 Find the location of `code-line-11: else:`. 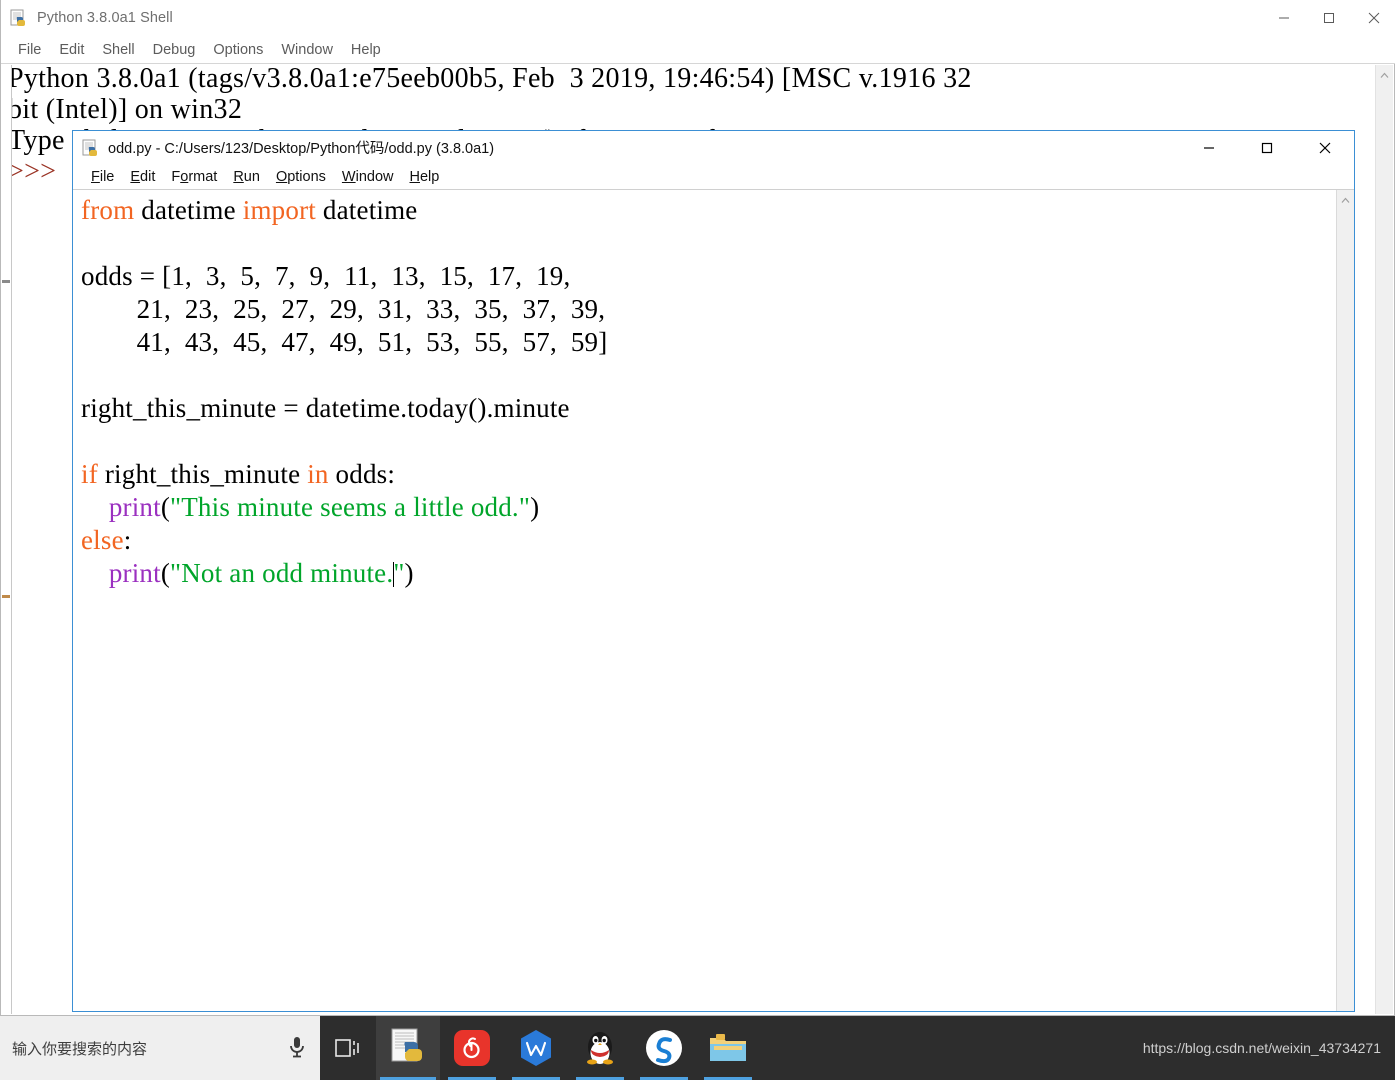

code-line-11: else: is located at coordinates (106, 540).